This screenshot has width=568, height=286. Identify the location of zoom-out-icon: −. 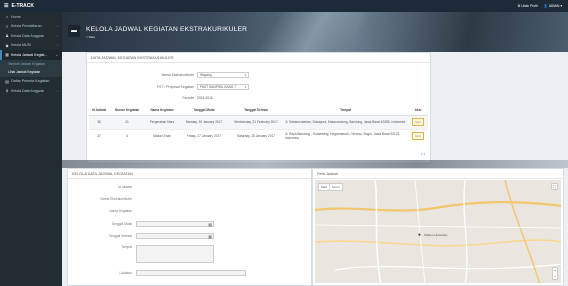
(555, 276).